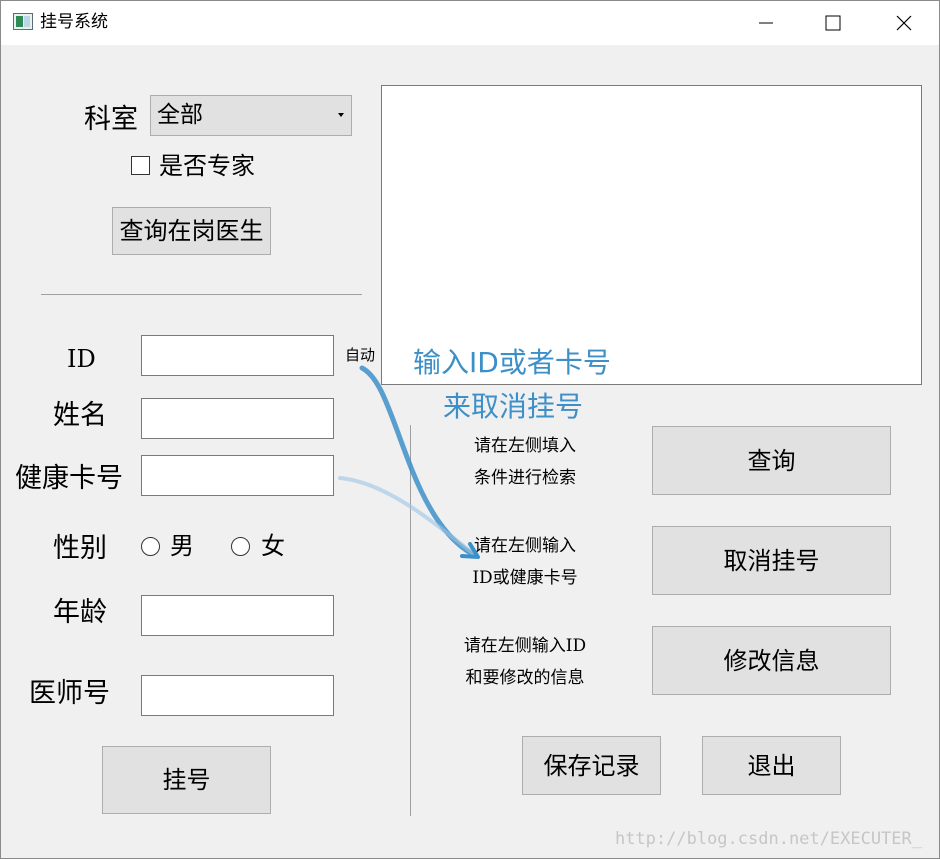 The width and height of the screenshot is (940, 859). I want to click on window-title: 挂号系统, so click(74, 22).